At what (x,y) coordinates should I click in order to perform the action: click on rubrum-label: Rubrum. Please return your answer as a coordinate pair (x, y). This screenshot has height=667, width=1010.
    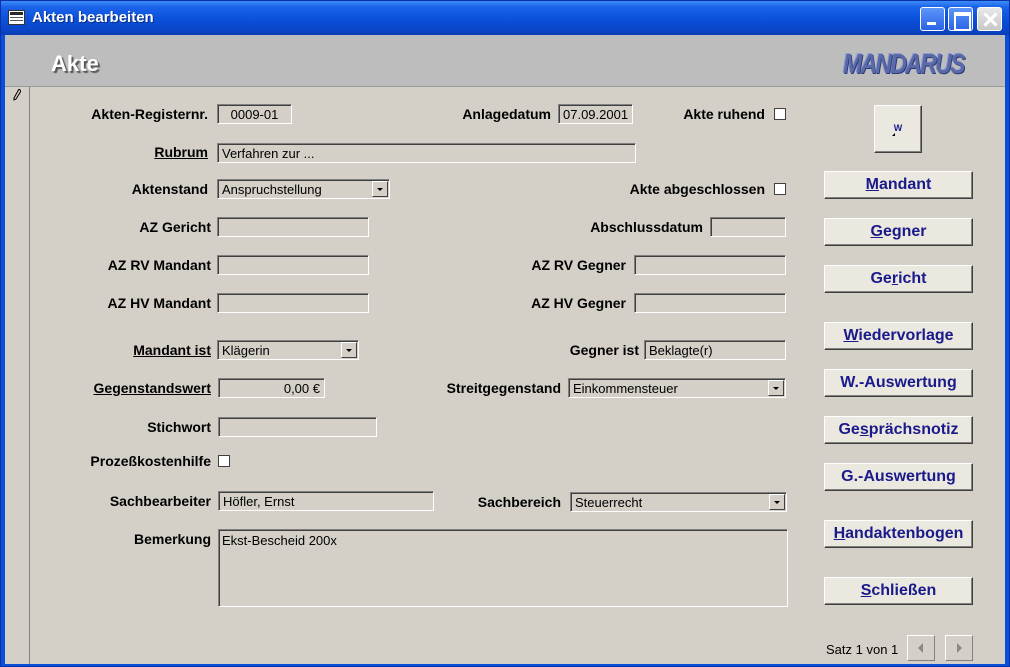
    Looking at the image, I should click on (148, 152).